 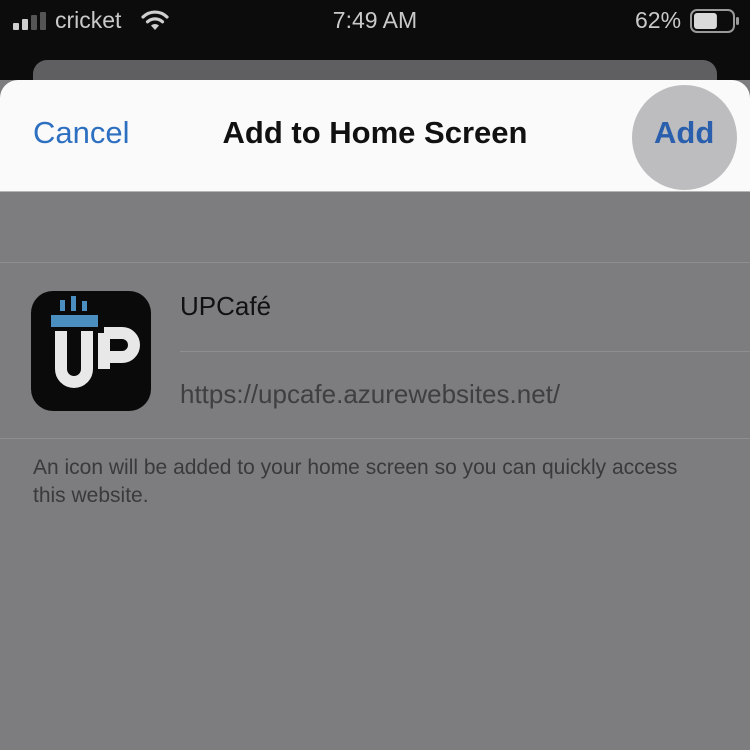 What do you see at coordinates (714, 21) in the screenshot?
I see `battery-icon` at bounding box center [714, 21].